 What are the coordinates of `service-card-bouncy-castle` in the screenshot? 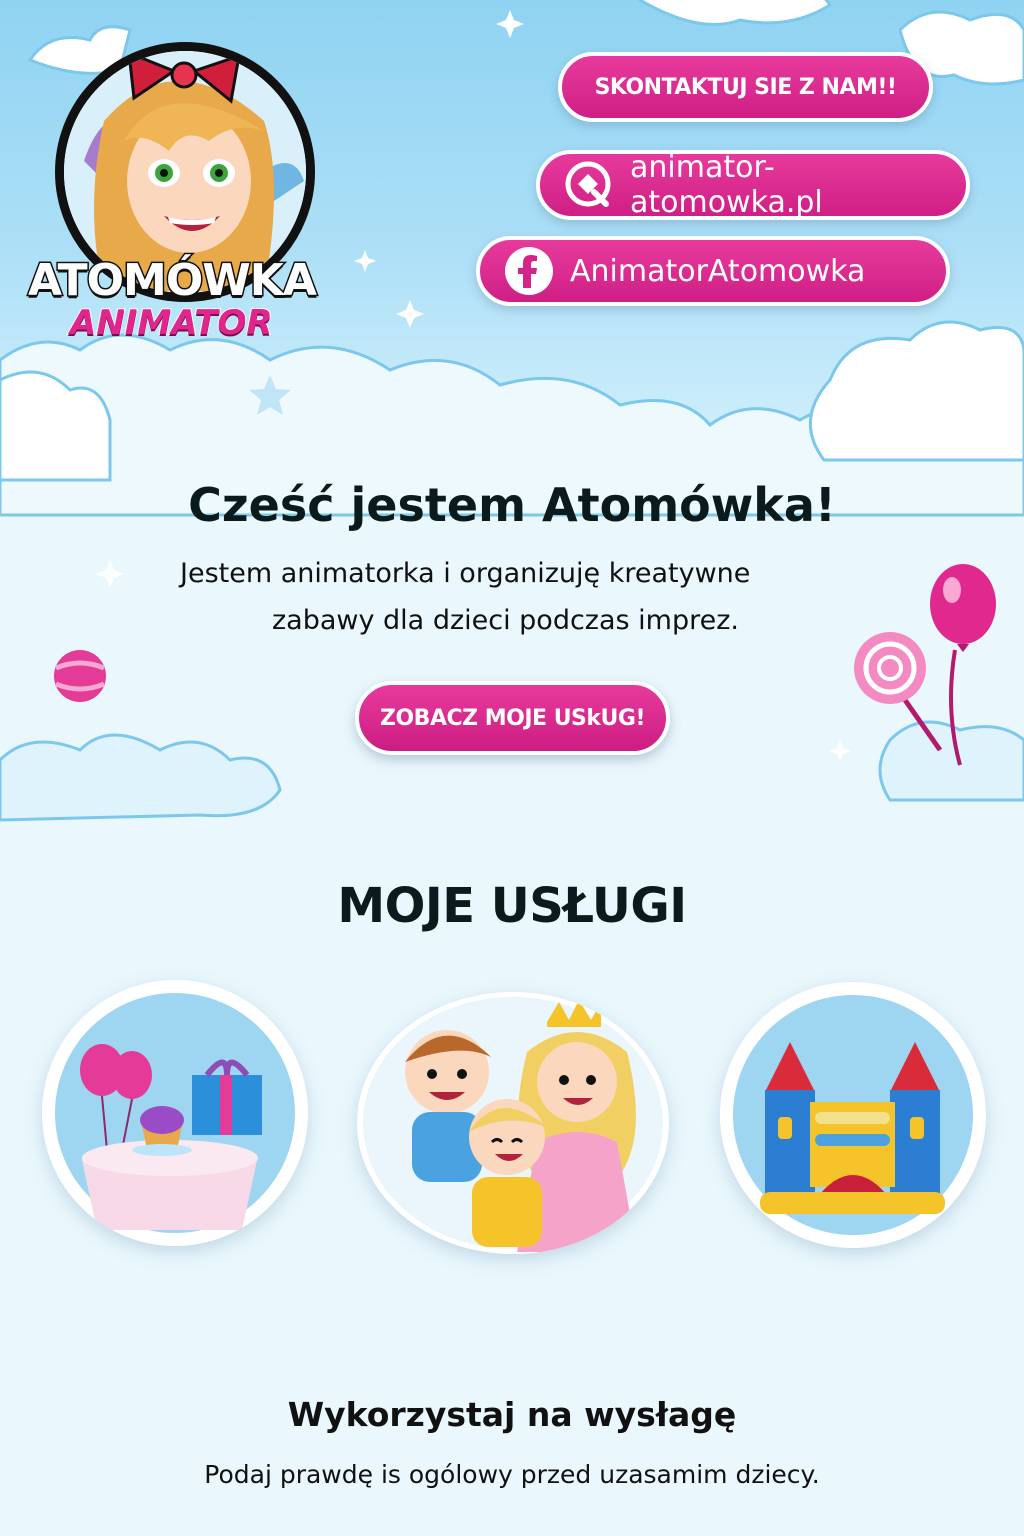 It's located at (853, 1115).